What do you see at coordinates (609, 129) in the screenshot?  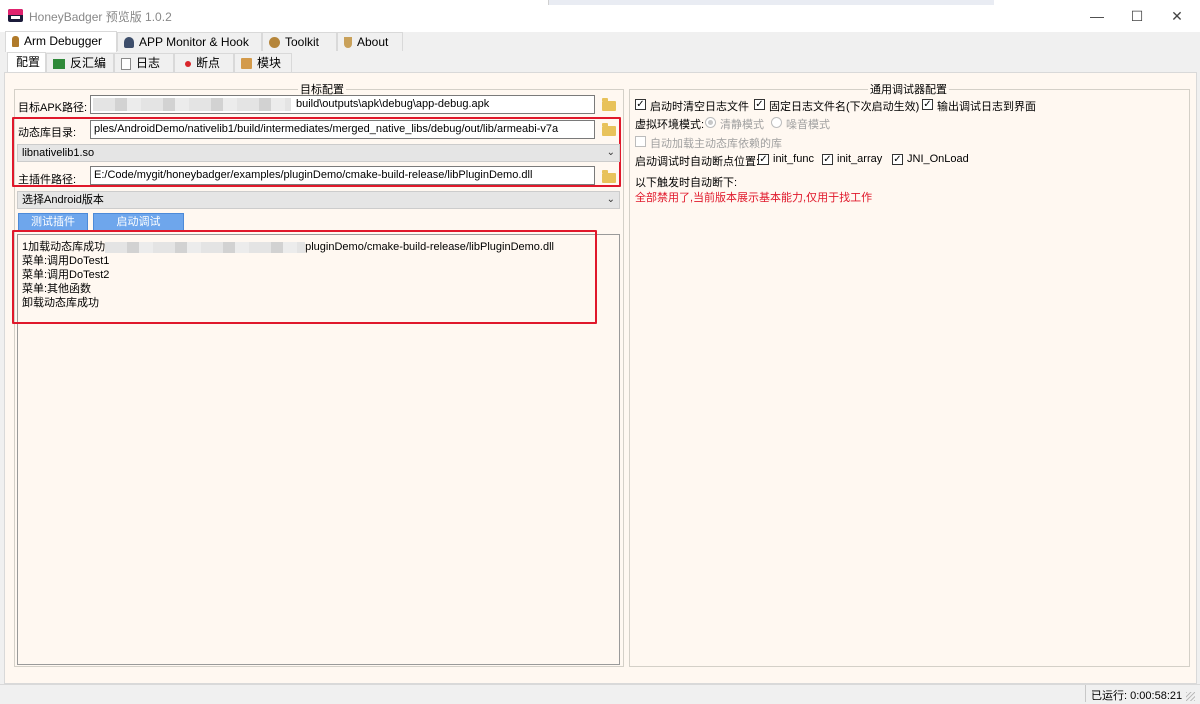 I see `browse-libdir-folder-icon` at bounding box center [609, 129].